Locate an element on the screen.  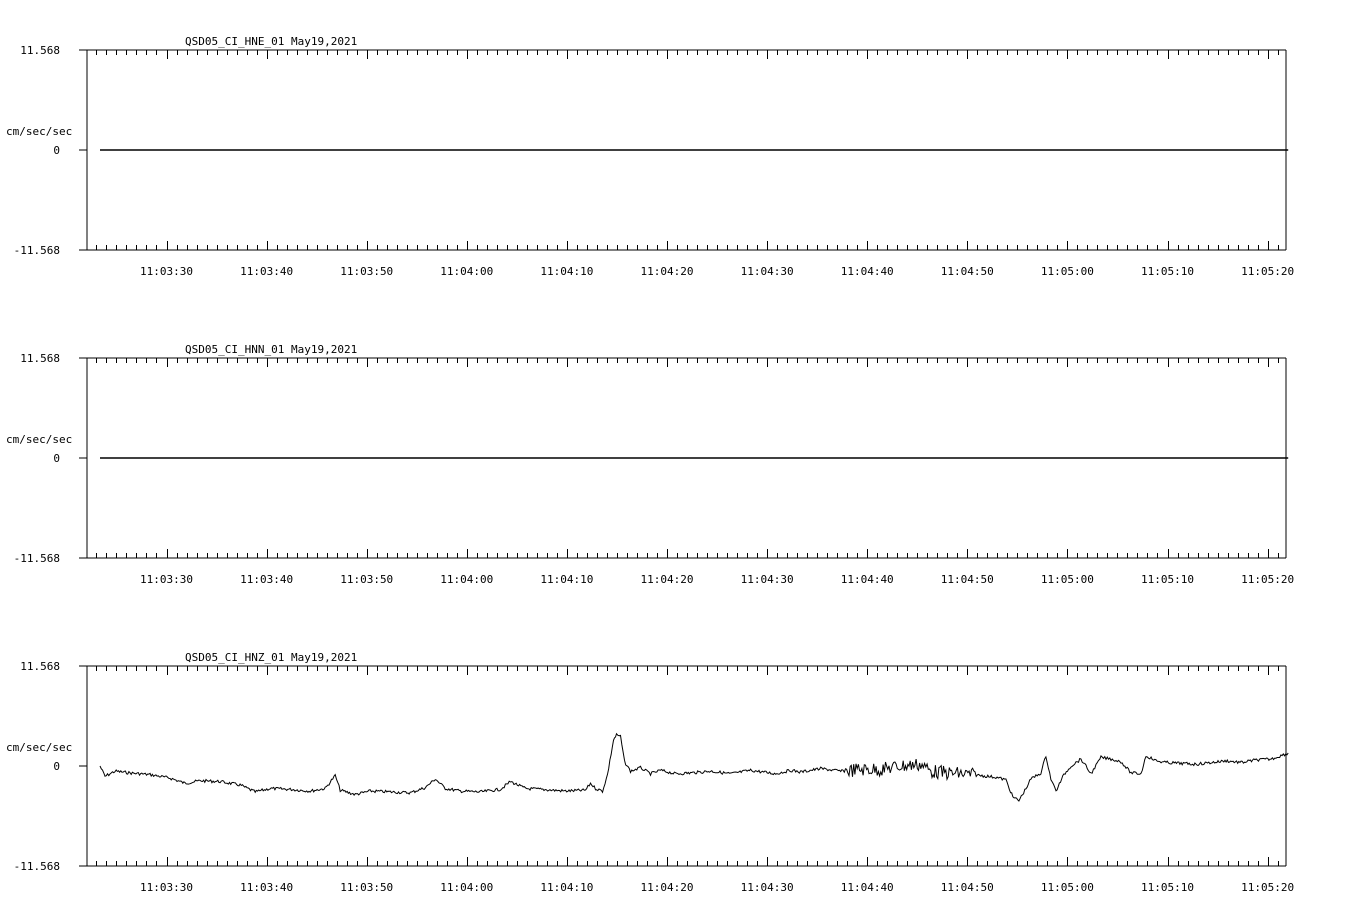
panel-title: QSD05_CI_HNZ_01 May19,2021 is located at coordinates (271, 657).